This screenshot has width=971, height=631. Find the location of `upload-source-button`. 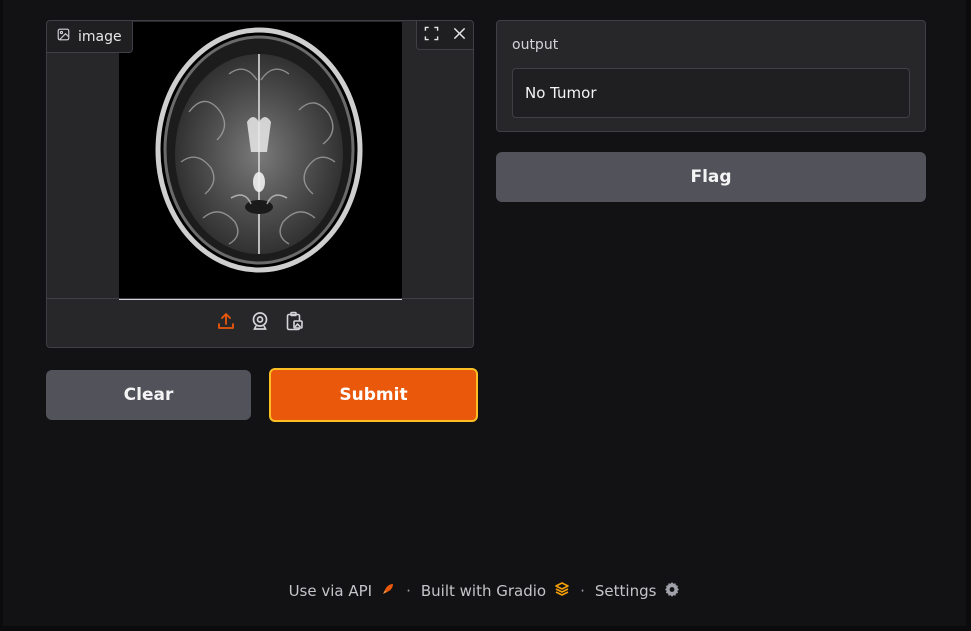

upload-source-button is located at coordinates (226, 323).